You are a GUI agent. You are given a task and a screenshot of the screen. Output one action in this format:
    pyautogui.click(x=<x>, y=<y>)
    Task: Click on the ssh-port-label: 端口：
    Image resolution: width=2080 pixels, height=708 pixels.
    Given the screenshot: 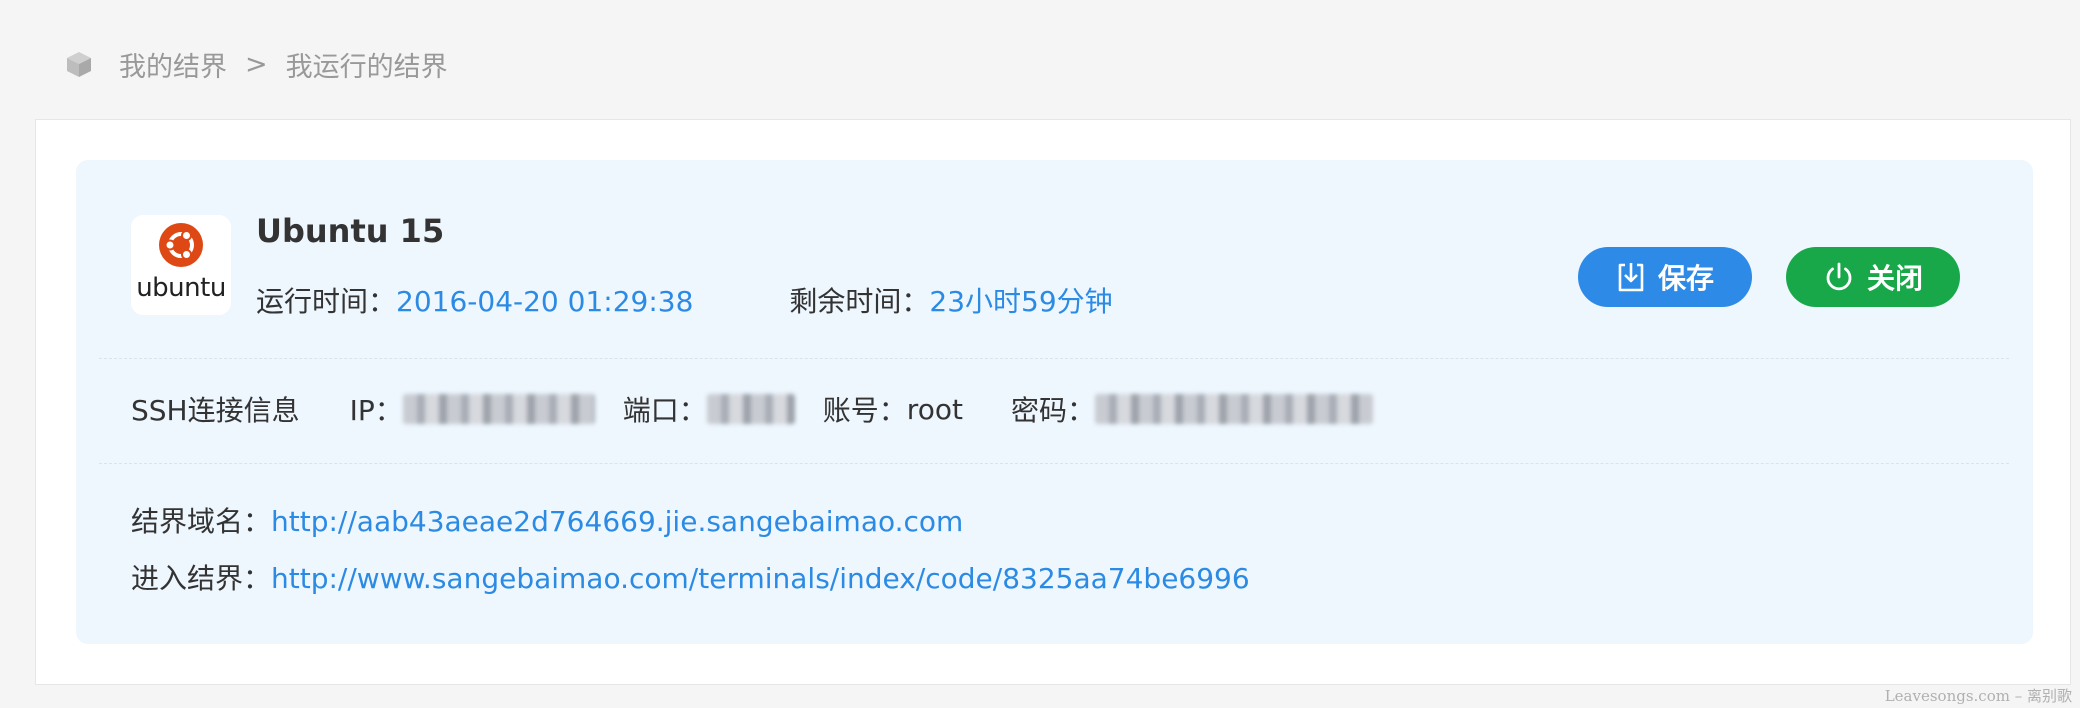 What is the action you would take?
    pyautogui.click(x=664, y=410)
    